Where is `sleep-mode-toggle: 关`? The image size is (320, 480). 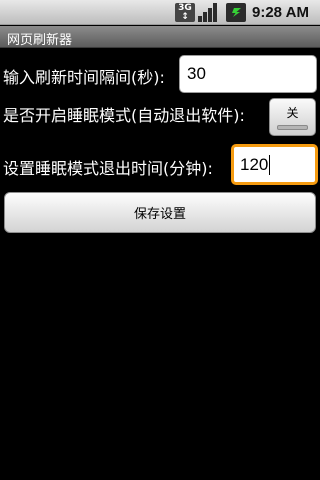 sleep-mode-toggle: 关 is located at coordinates (292, 117).